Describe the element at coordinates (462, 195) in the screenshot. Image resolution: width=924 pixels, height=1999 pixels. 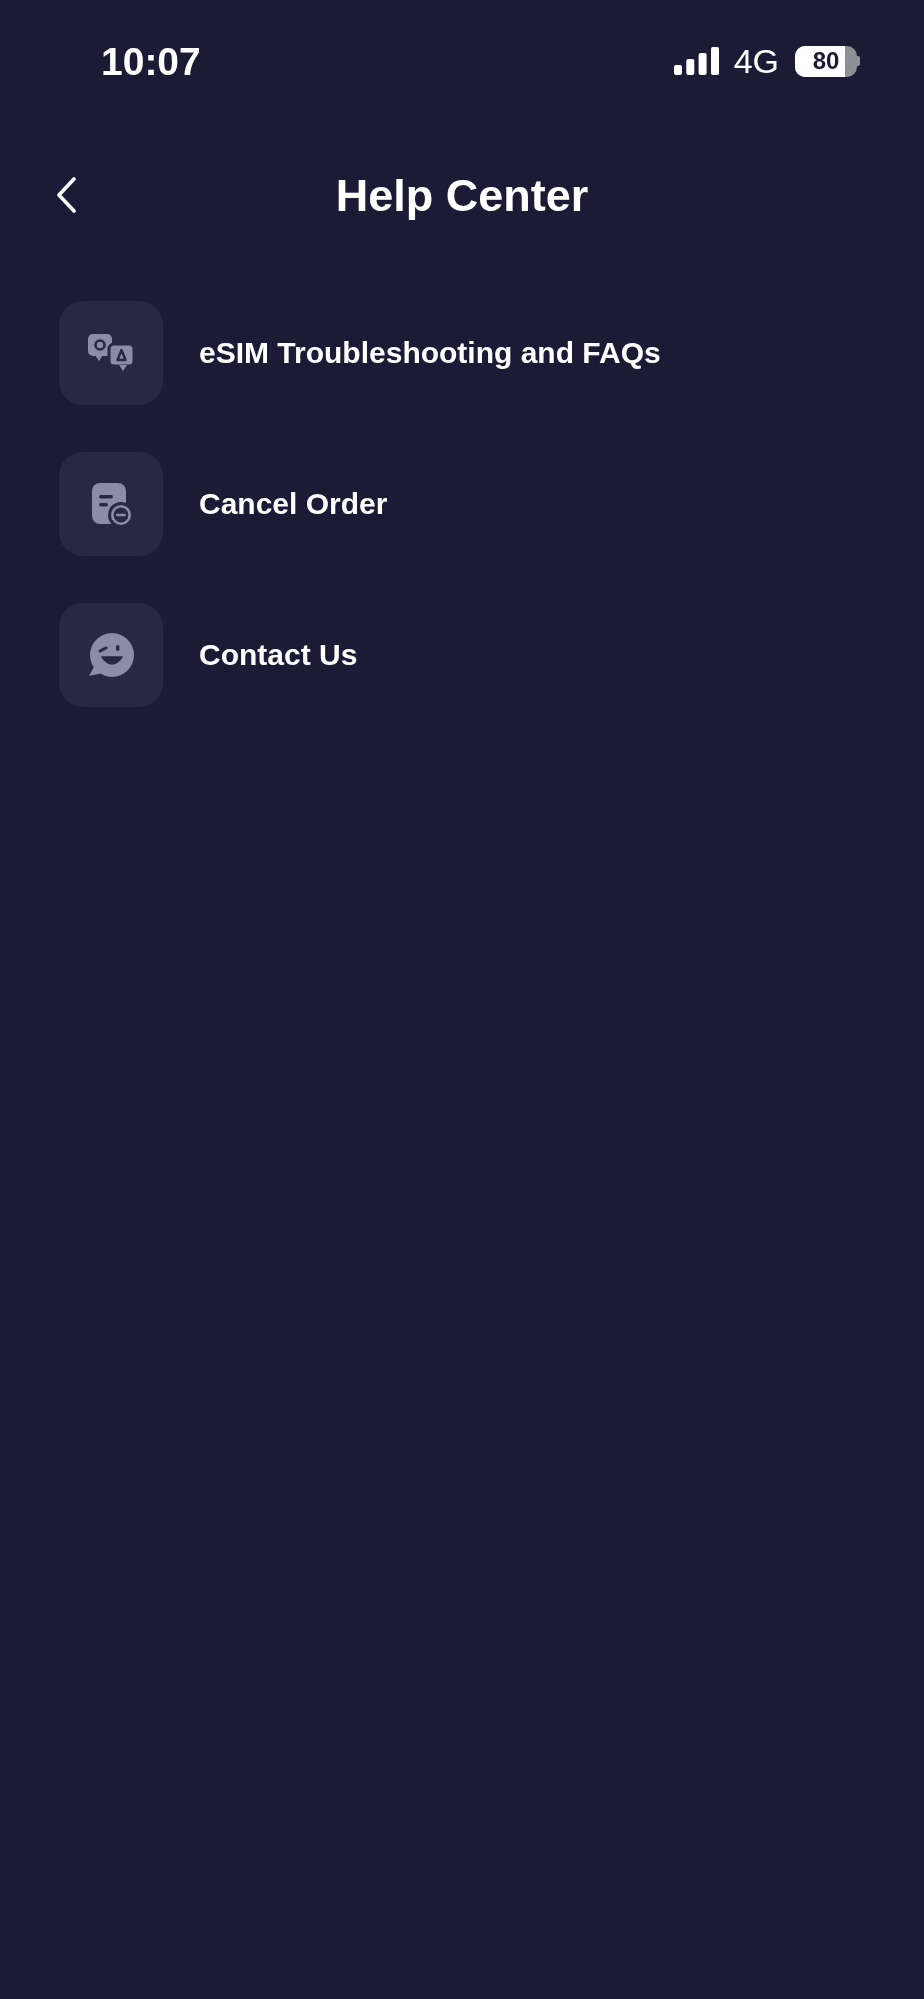
I see `page-title: Help Center` at that location.